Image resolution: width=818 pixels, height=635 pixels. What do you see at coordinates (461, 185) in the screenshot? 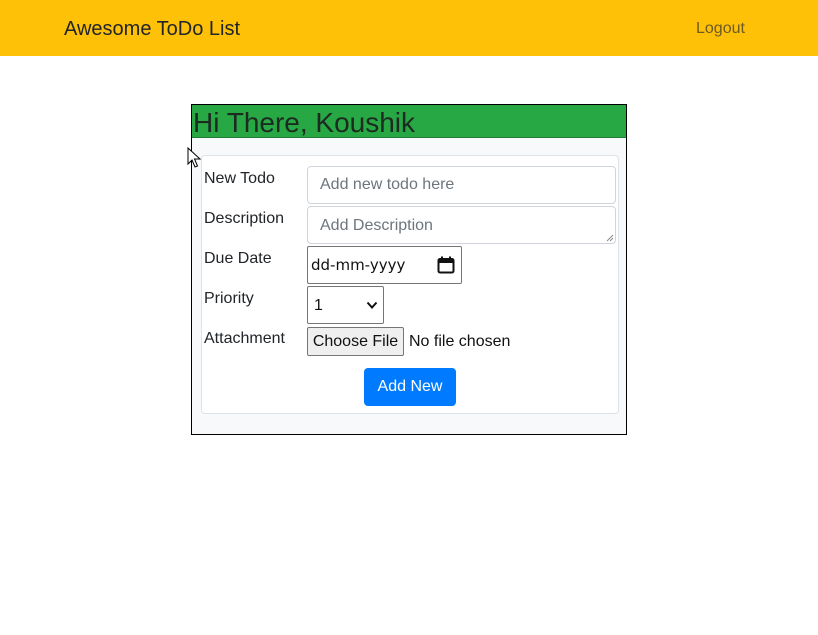
I see `new-todo-input` at bounding box center [461, 185].